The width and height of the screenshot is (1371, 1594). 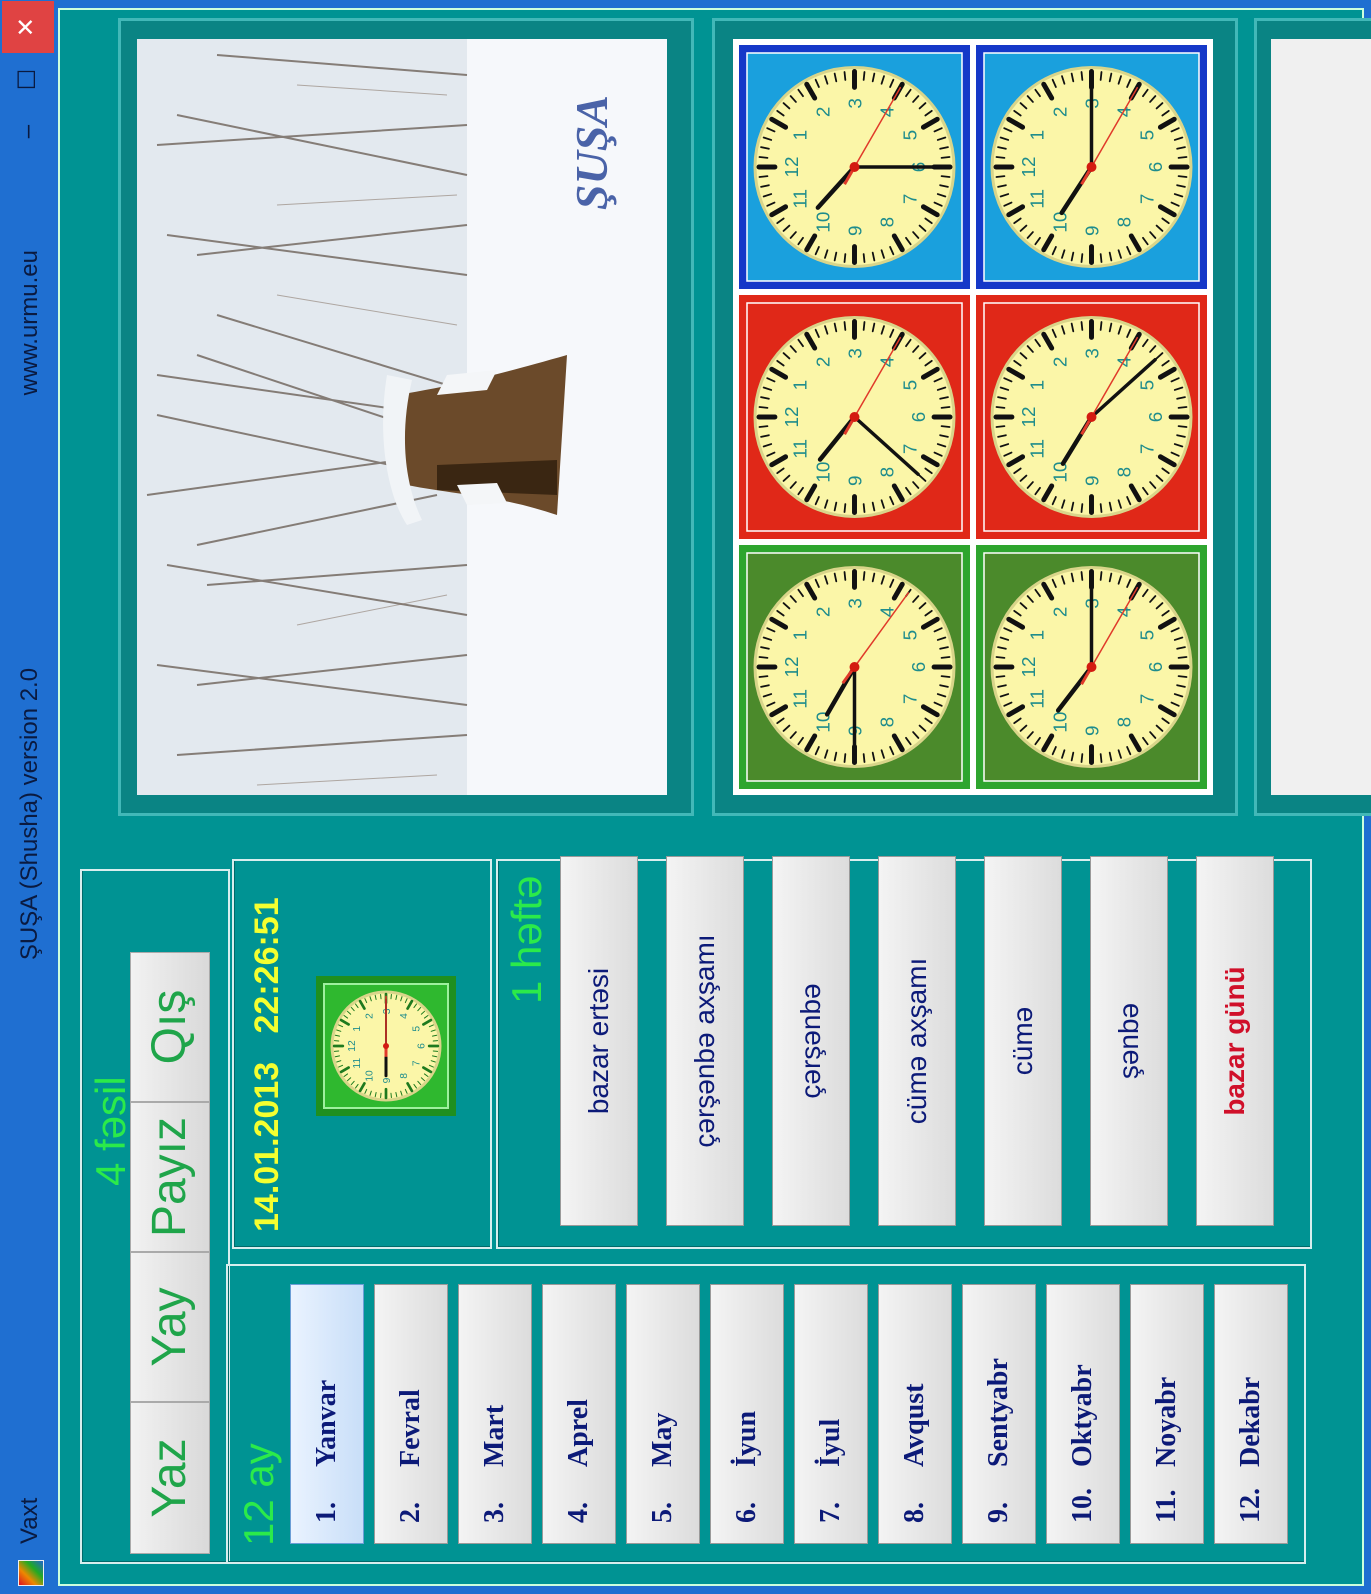 What do you see at coordinates (579, 1414) in the screenshot?
I see `month-button-4: 4. Aprel` at bounding box center [579, 1414].